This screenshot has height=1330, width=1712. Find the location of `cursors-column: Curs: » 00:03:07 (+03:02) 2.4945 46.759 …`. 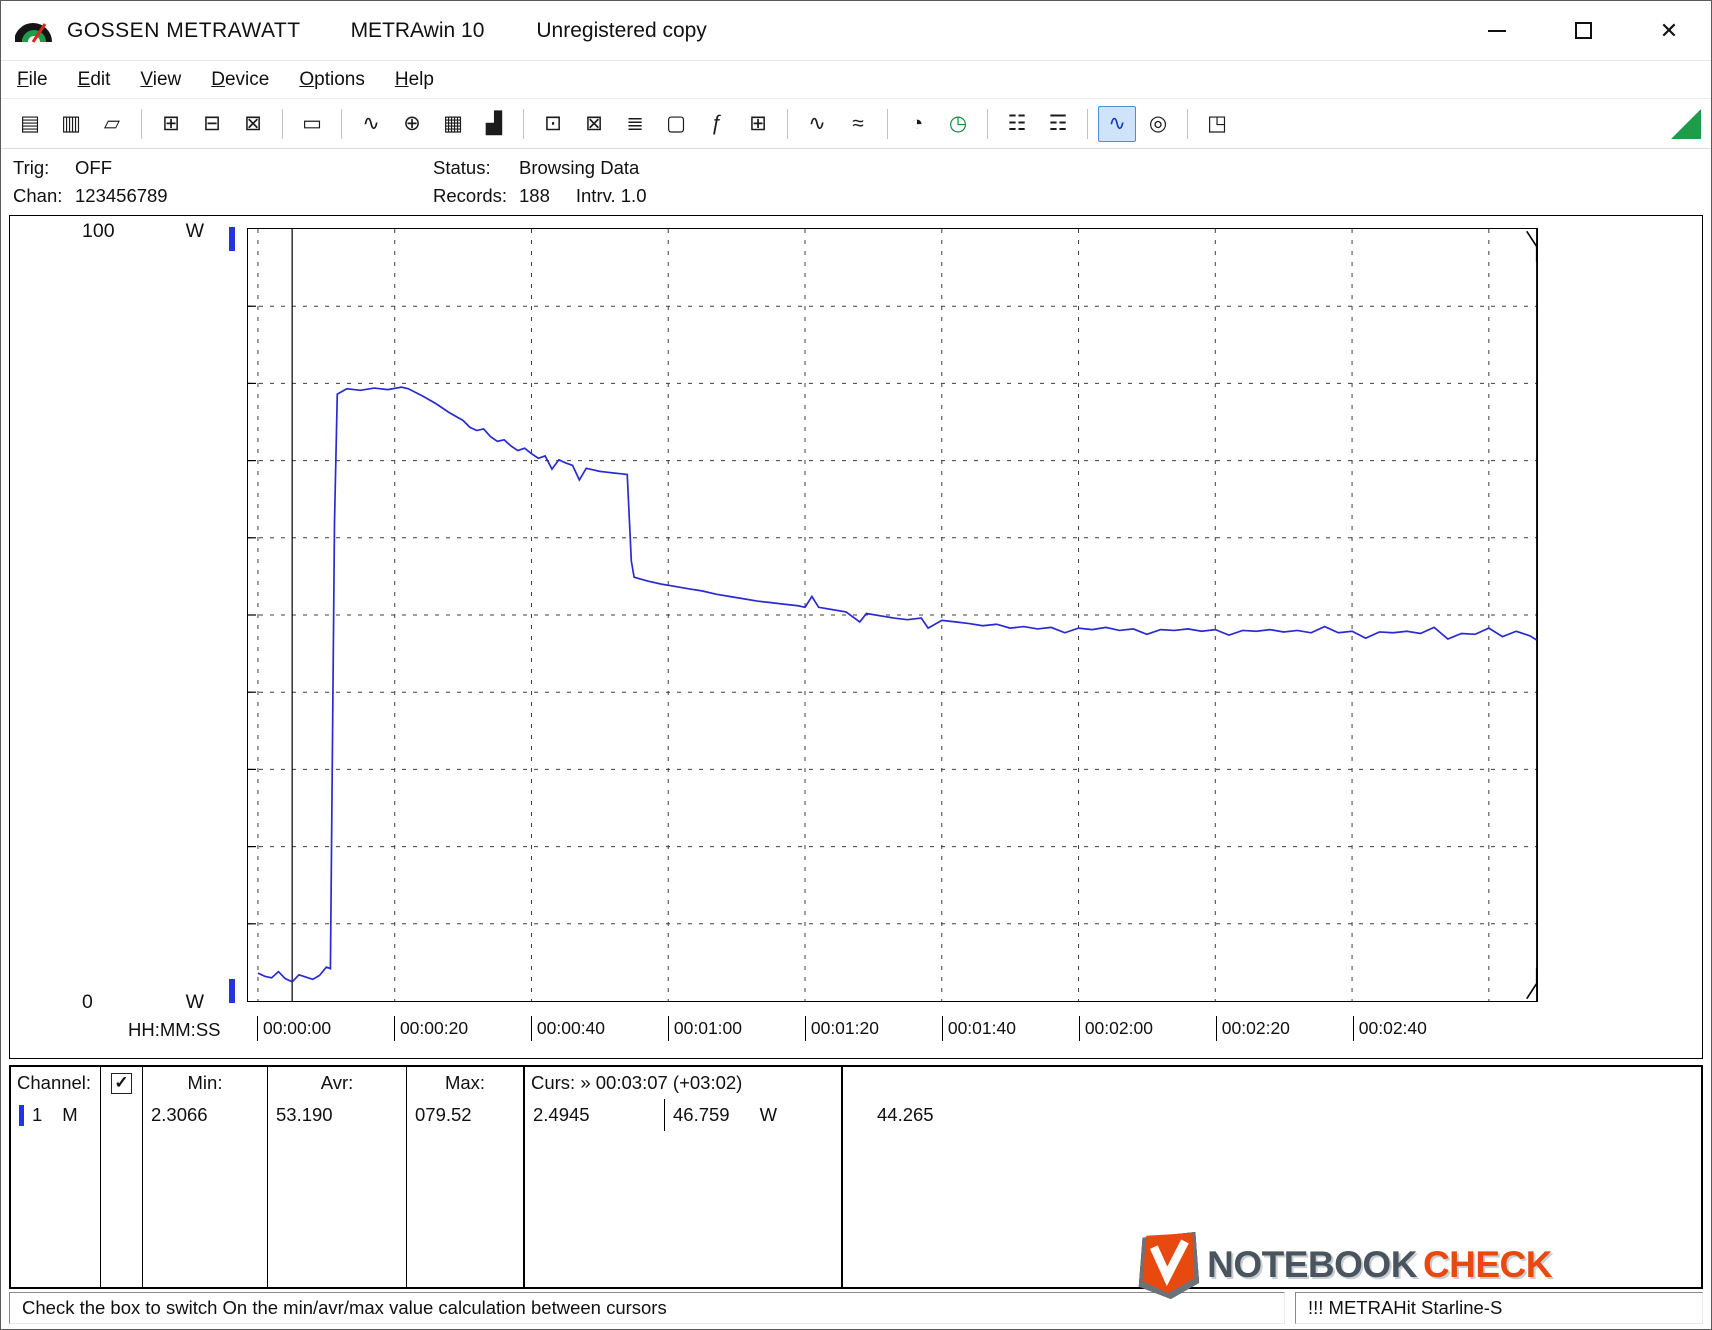

cursors-column: Curs: » 00:03:07 (+03:02) 2.4945 46.759 … is located at coordinates (684, 1177).